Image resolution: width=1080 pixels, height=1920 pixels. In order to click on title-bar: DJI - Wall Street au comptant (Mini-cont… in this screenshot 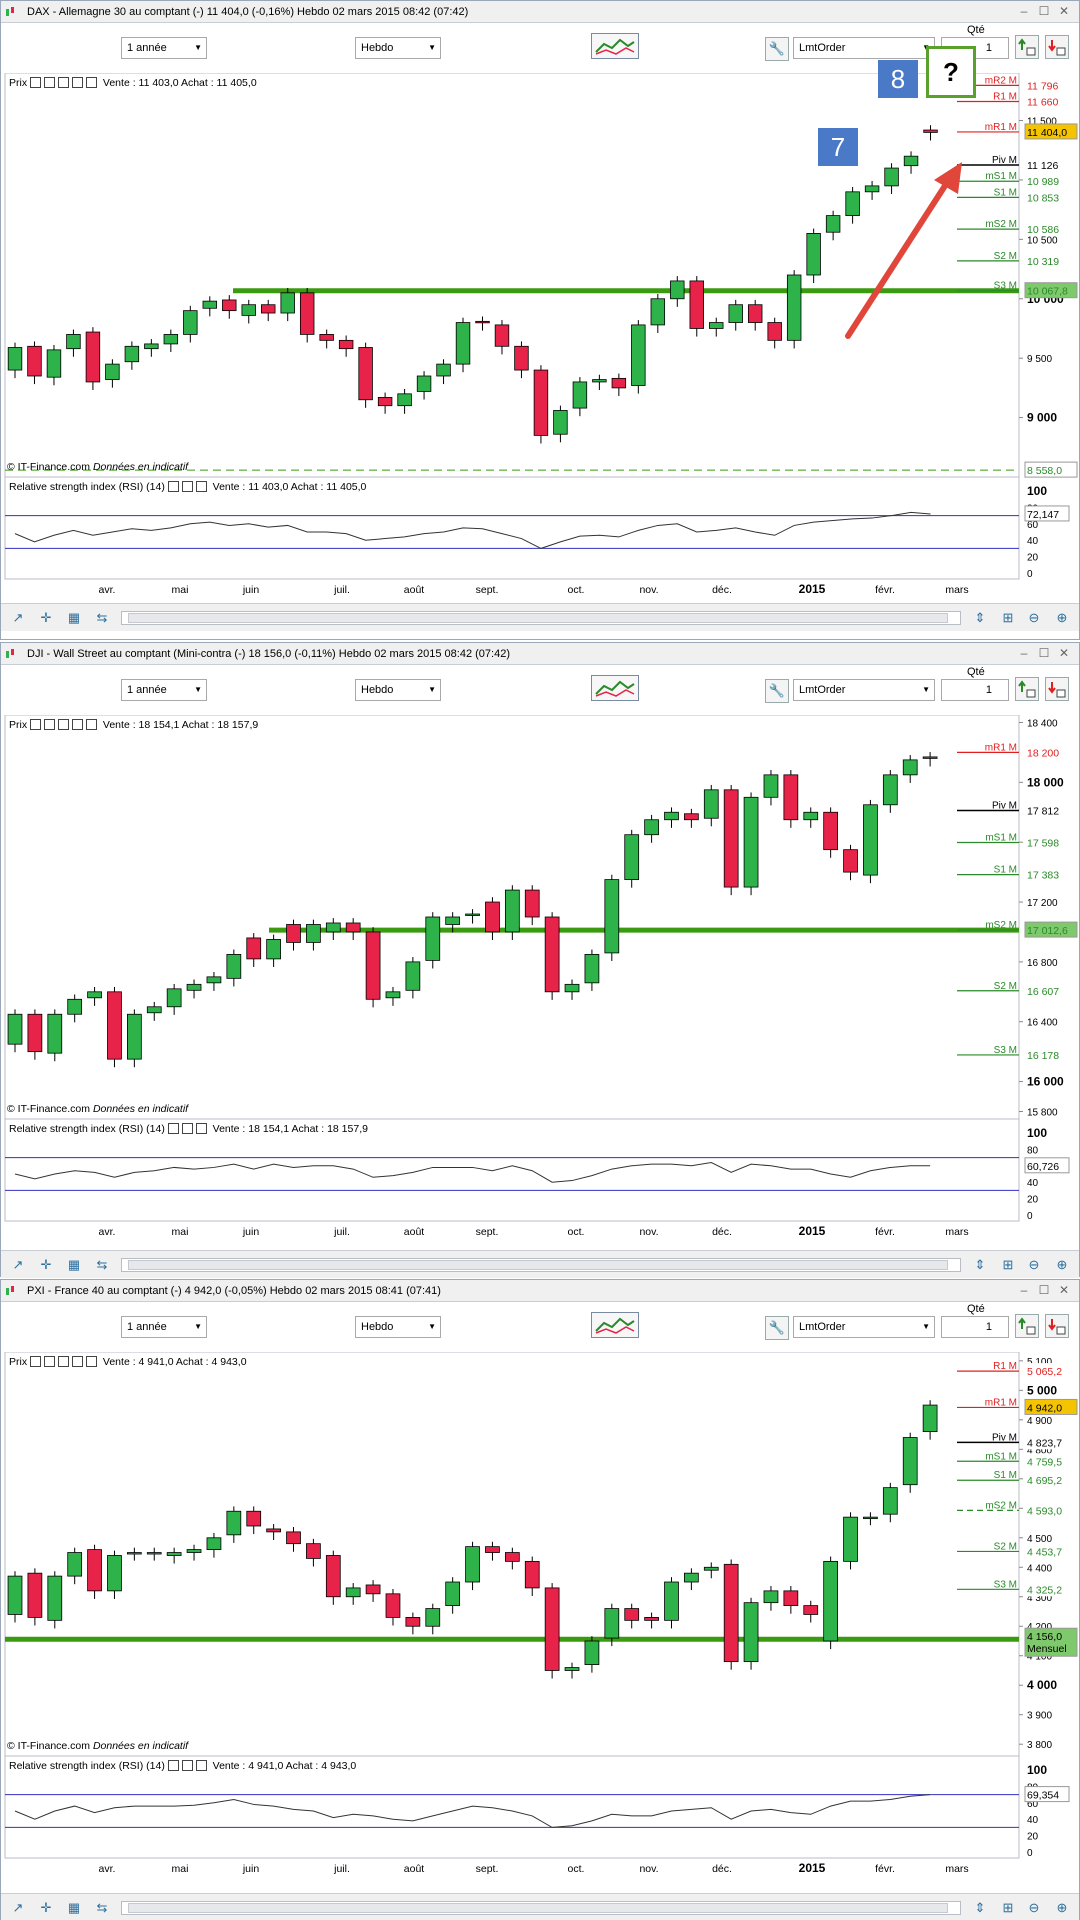, I will do `click(540, 654)`.